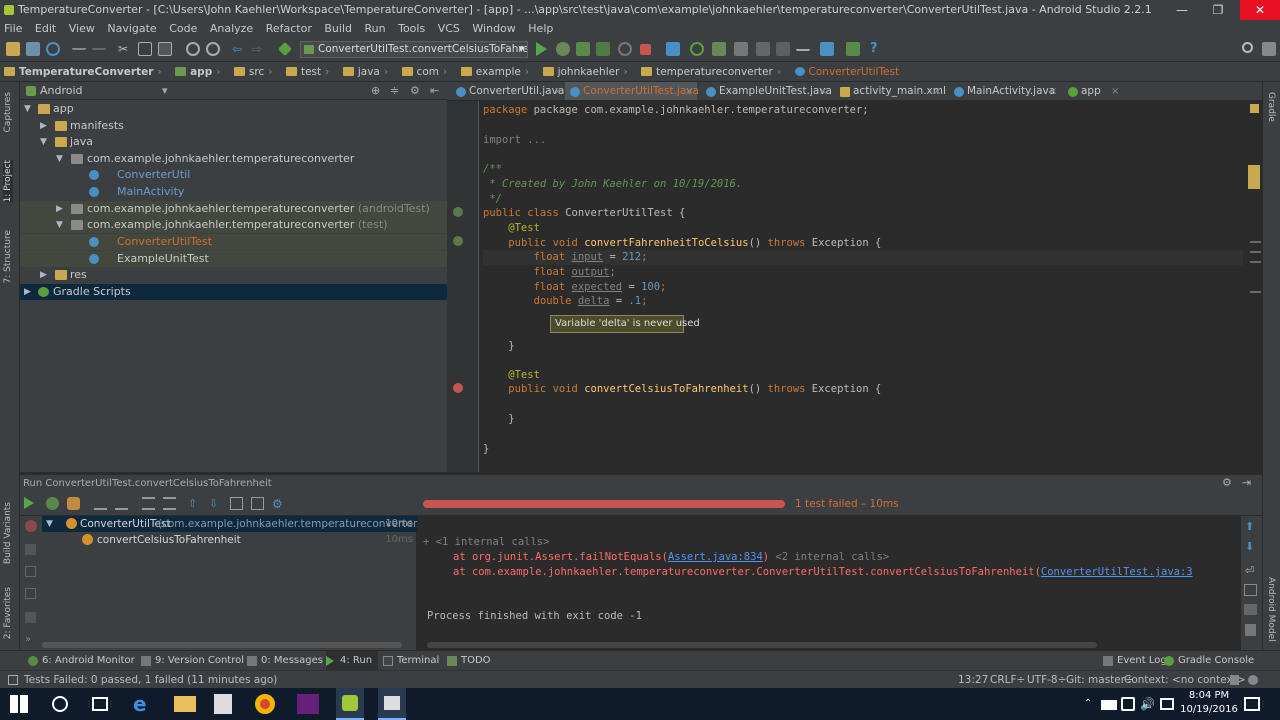  I want to click on tab-todo: TODO, so click(469, 661).